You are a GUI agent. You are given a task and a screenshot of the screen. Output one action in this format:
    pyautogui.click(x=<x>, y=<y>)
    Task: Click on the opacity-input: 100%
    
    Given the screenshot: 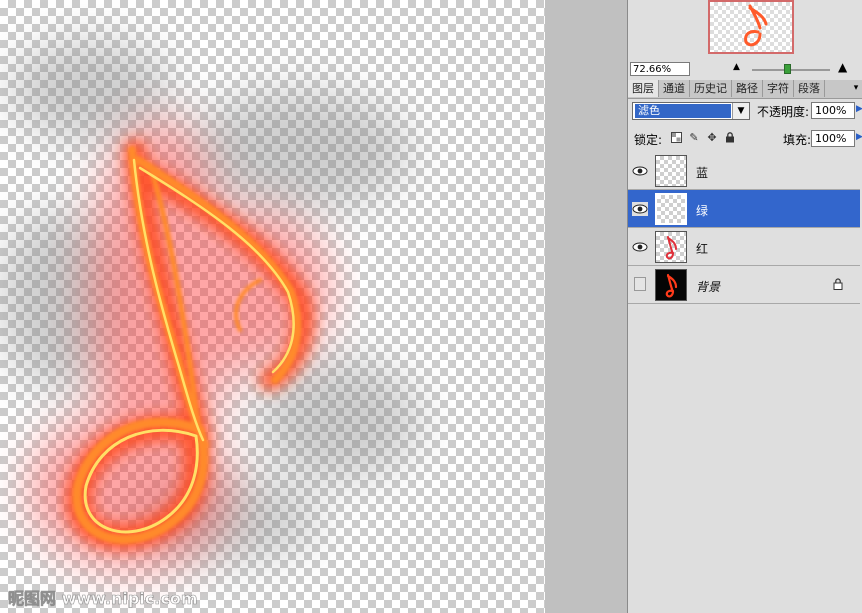 What is the action you would take?
    pyautogui.click(x=833, y=110)
    